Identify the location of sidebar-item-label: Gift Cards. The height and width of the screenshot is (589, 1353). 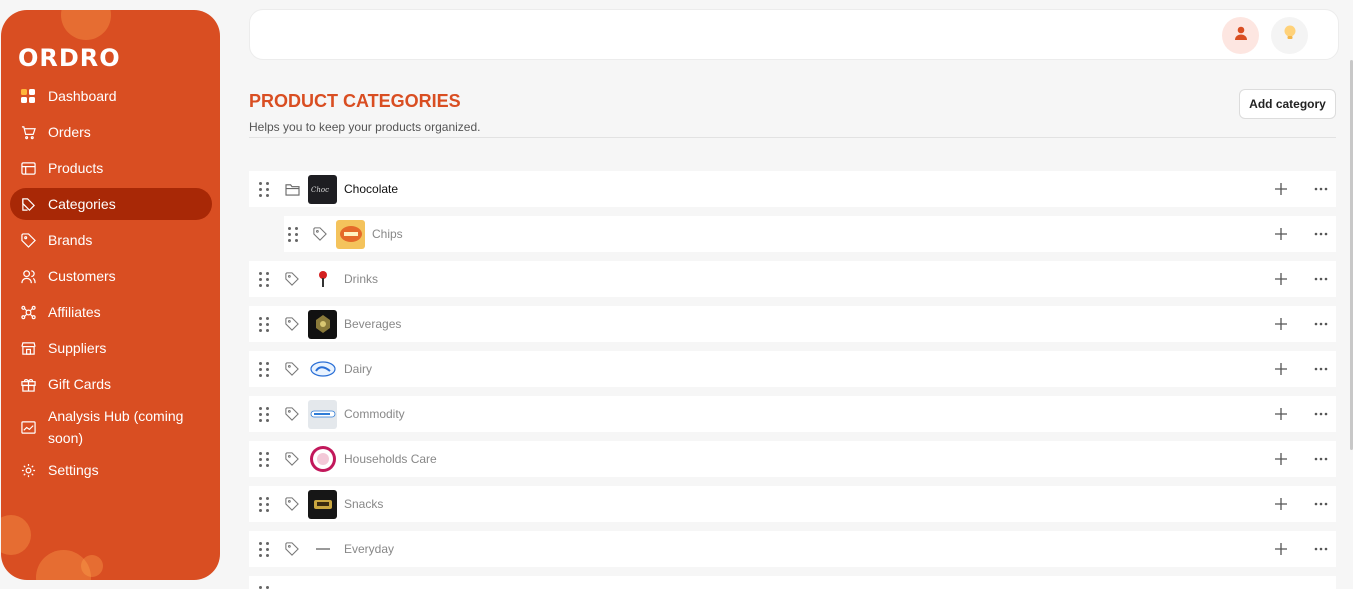
(80, 384).